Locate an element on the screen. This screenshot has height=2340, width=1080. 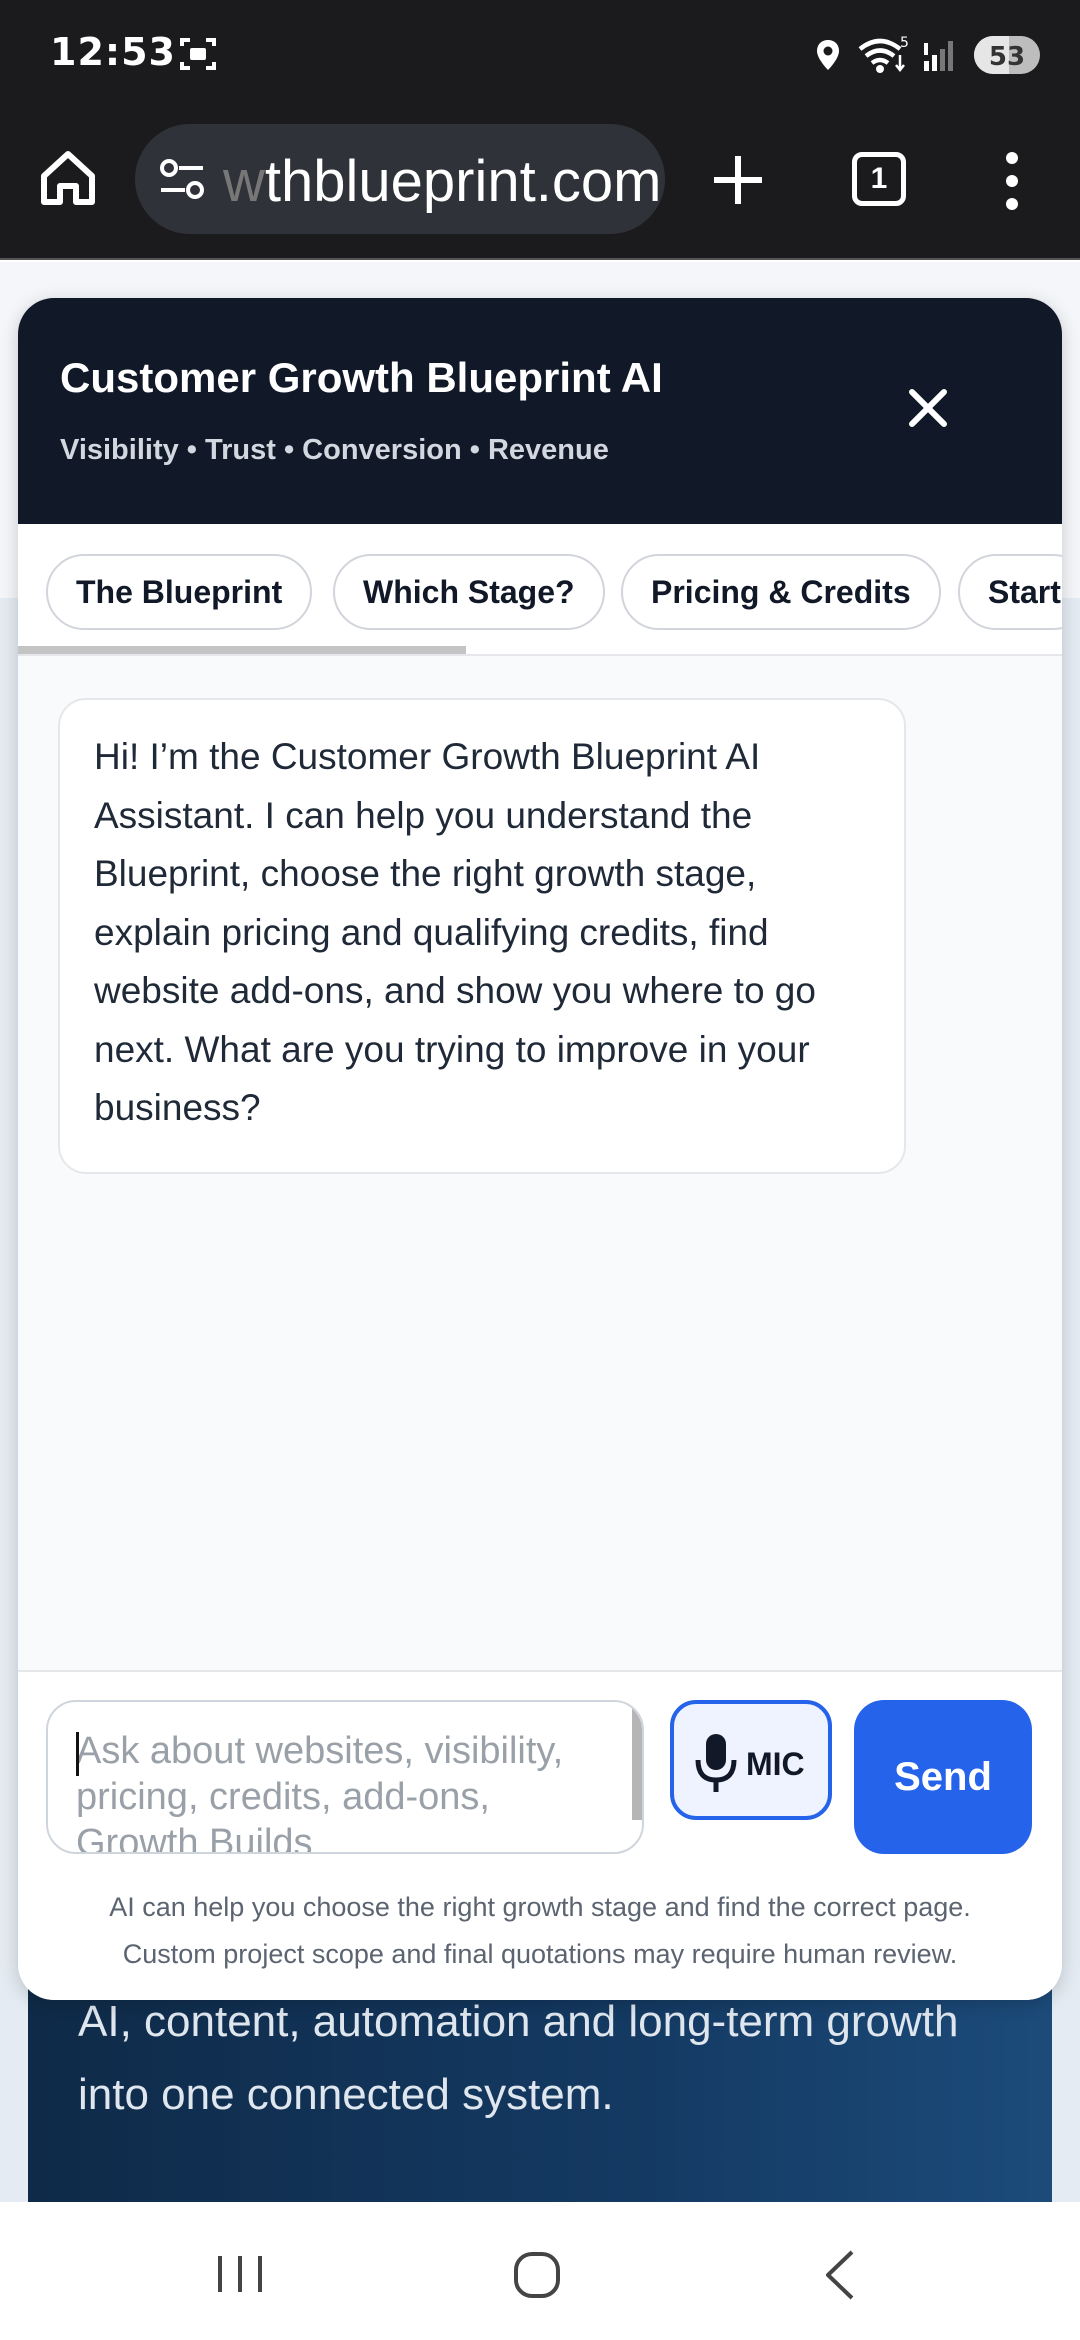
system-nav-bar is located at coordinates (540, 2271).